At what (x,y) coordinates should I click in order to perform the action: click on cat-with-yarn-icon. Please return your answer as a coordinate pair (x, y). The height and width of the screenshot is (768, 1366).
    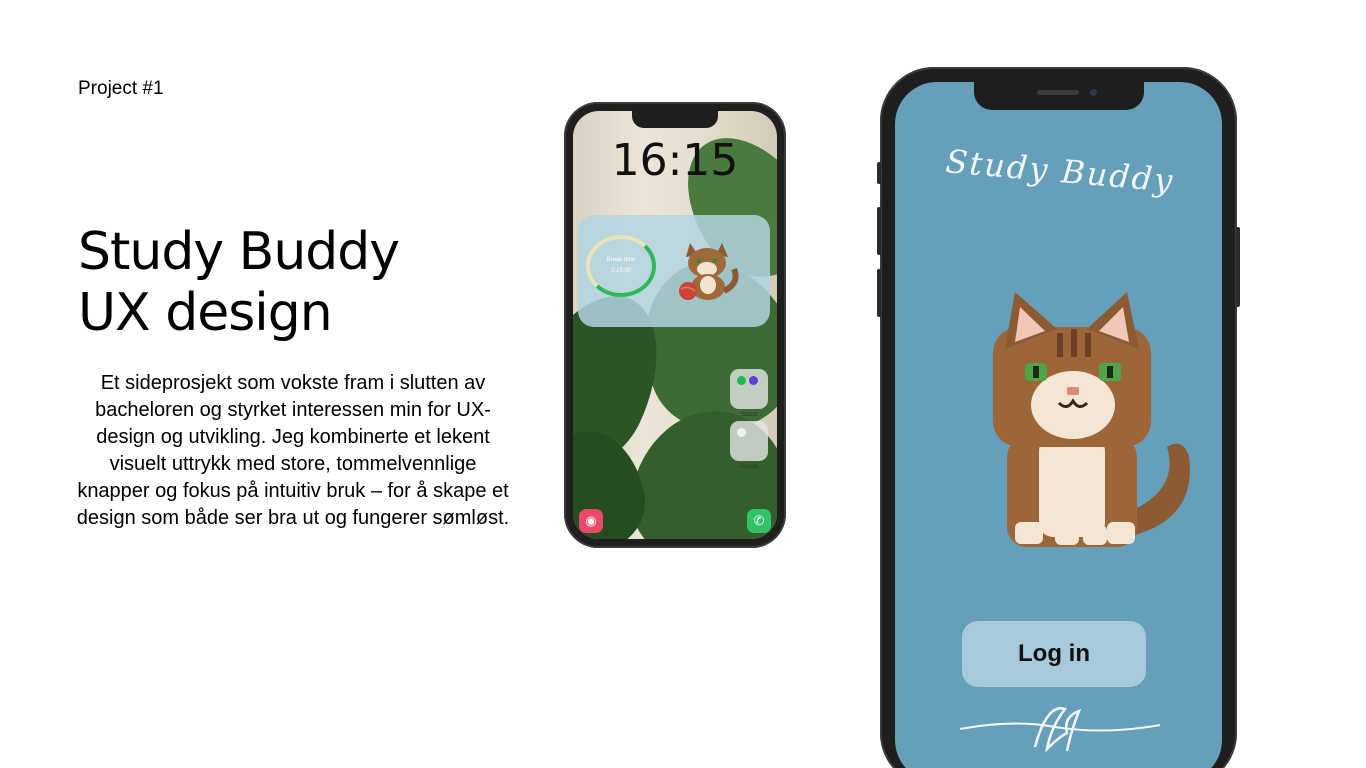
    Looking at the image, I should click on (709, 271).